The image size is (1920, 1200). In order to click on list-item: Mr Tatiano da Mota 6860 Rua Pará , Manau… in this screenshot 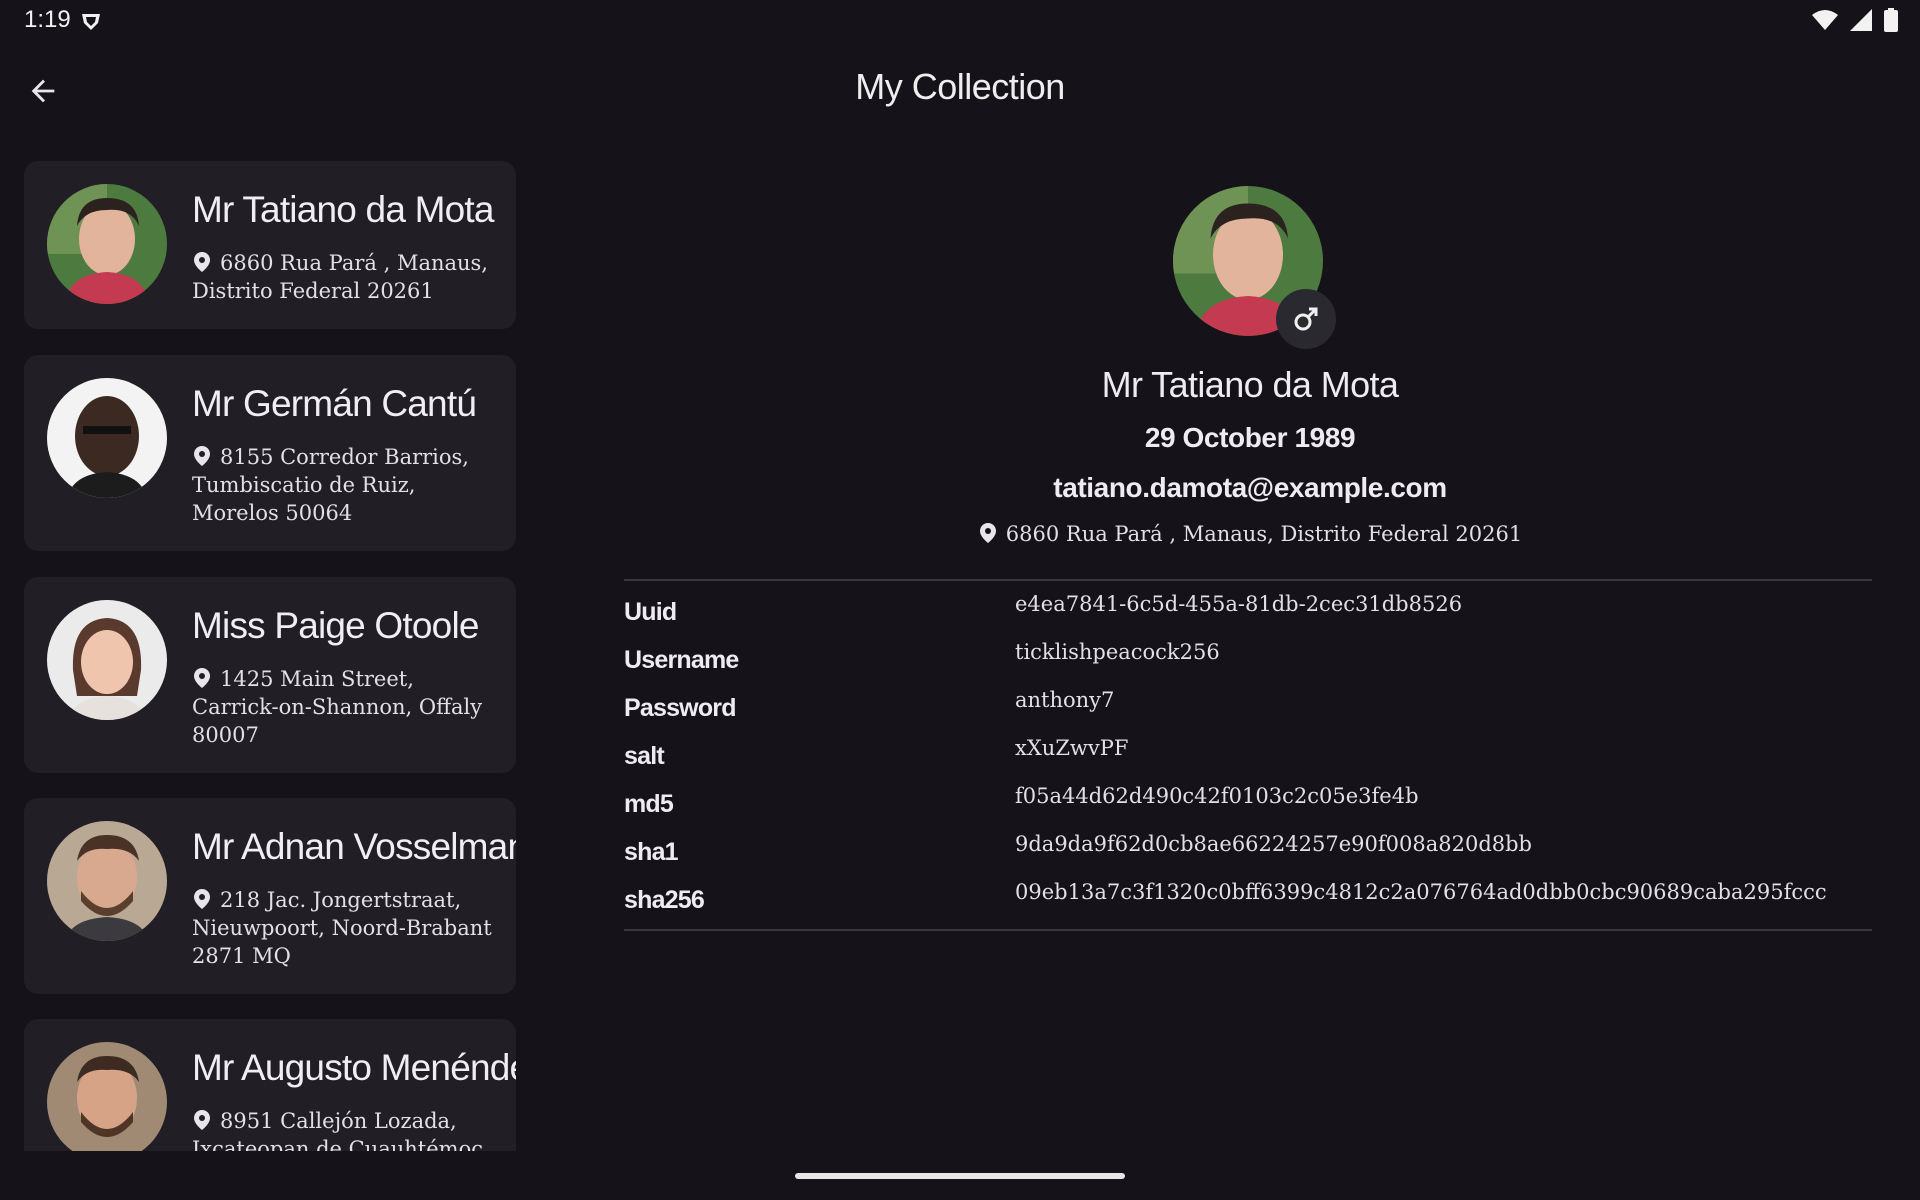, I will do `click(270, 245)`.